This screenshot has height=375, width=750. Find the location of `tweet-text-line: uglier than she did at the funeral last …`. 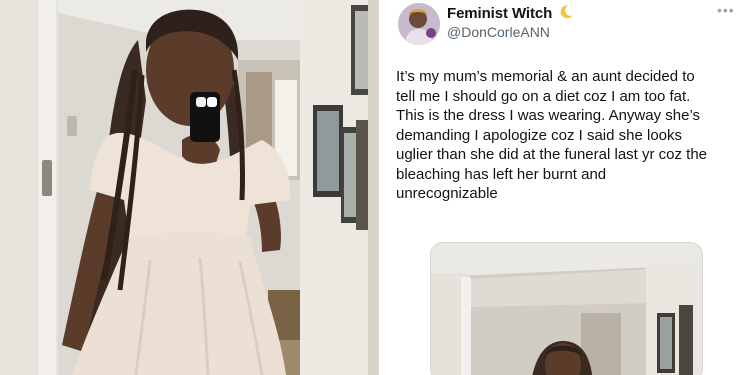

tweet-text-line: uglier than she did at the funeral last … is located at coordinates (552, 154).